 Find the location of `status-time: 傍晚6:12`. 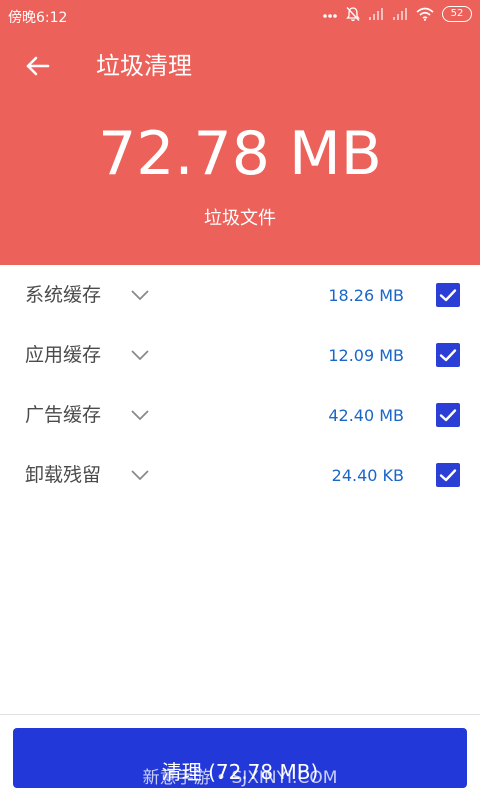

status-time: 傍晚6:12 is located at coordinates (38, 18).